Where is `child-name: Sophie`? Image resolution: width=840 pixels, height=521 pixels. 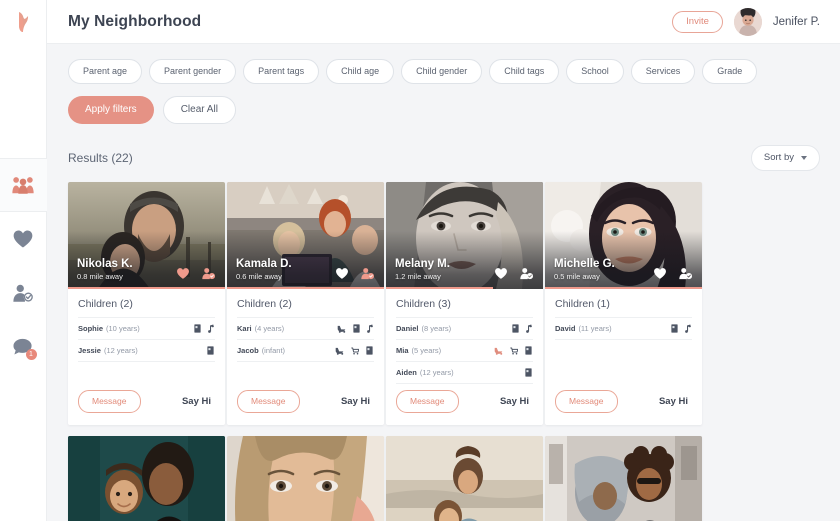 child-name: Sophie is located at coordinates (91, 328).